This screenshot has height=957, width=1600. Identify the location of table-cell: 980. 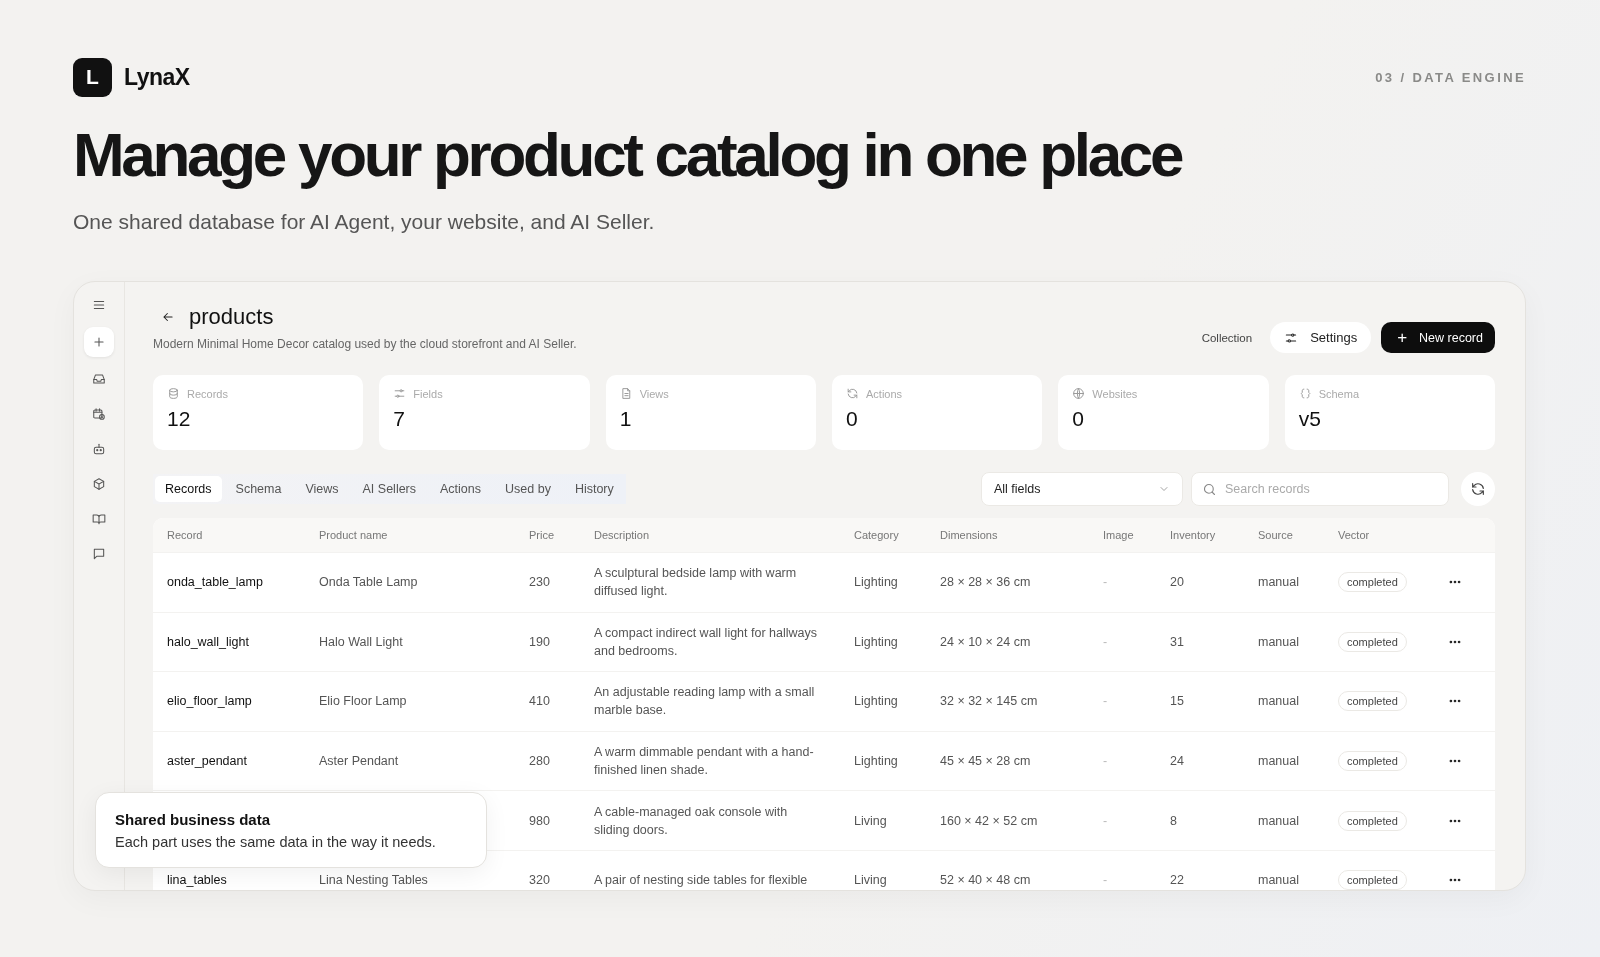
(539, 820).